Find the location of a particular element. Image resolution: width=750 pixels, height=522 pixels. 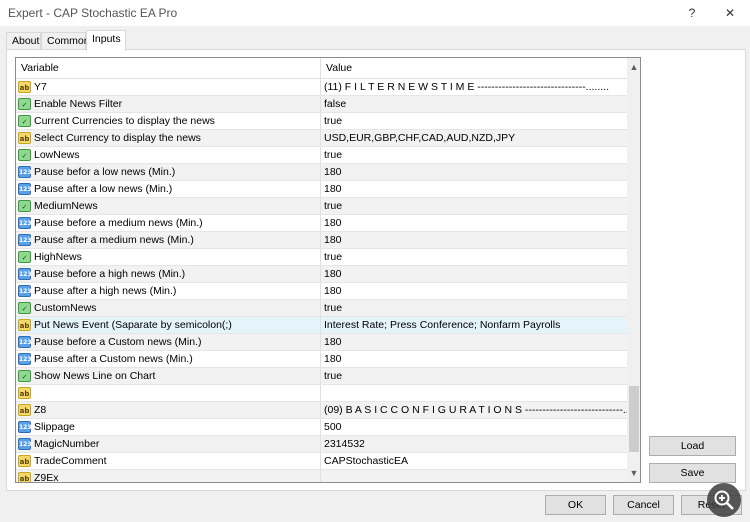

table-row: ab is located at coordinates (321, 393).